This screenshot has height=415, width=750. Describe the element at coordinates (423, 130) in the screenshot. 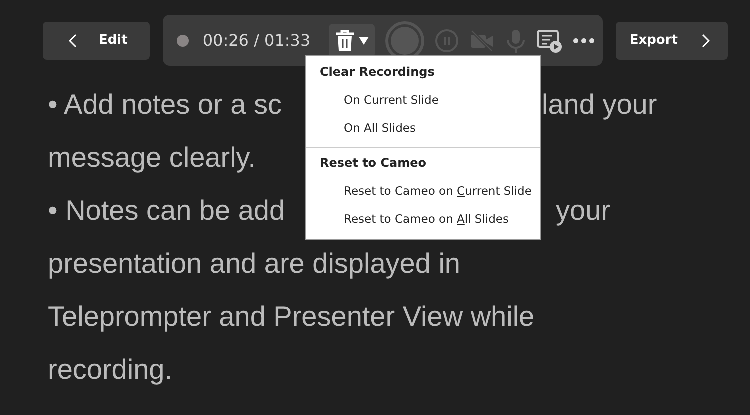

I see `menu-item: On All Slides` at that location.